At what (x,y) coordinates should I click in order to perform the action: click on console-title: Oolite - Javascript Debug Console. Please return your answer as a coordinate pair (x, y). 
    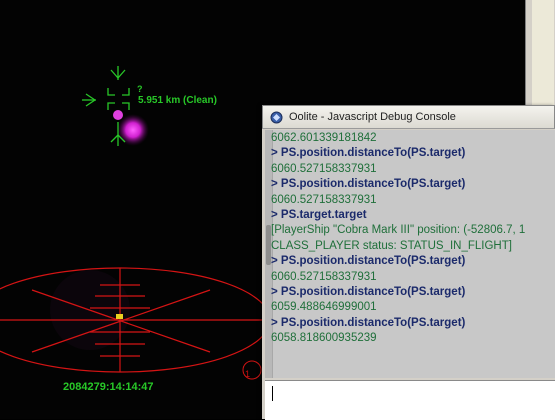
    Looking at the image, I should click on (372, 117).